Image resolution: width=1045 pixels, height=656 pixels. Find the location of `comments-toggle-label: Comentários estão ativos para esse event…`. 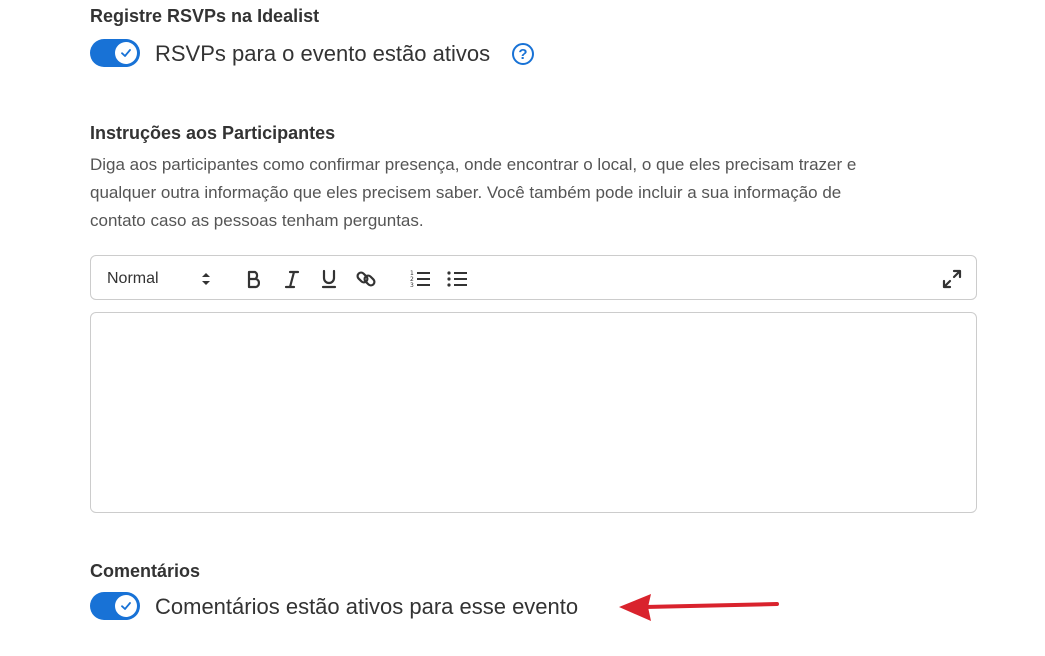

comments-toggle-label: Comentários estão ativos para esse event… is located at coordinates (367, 606).